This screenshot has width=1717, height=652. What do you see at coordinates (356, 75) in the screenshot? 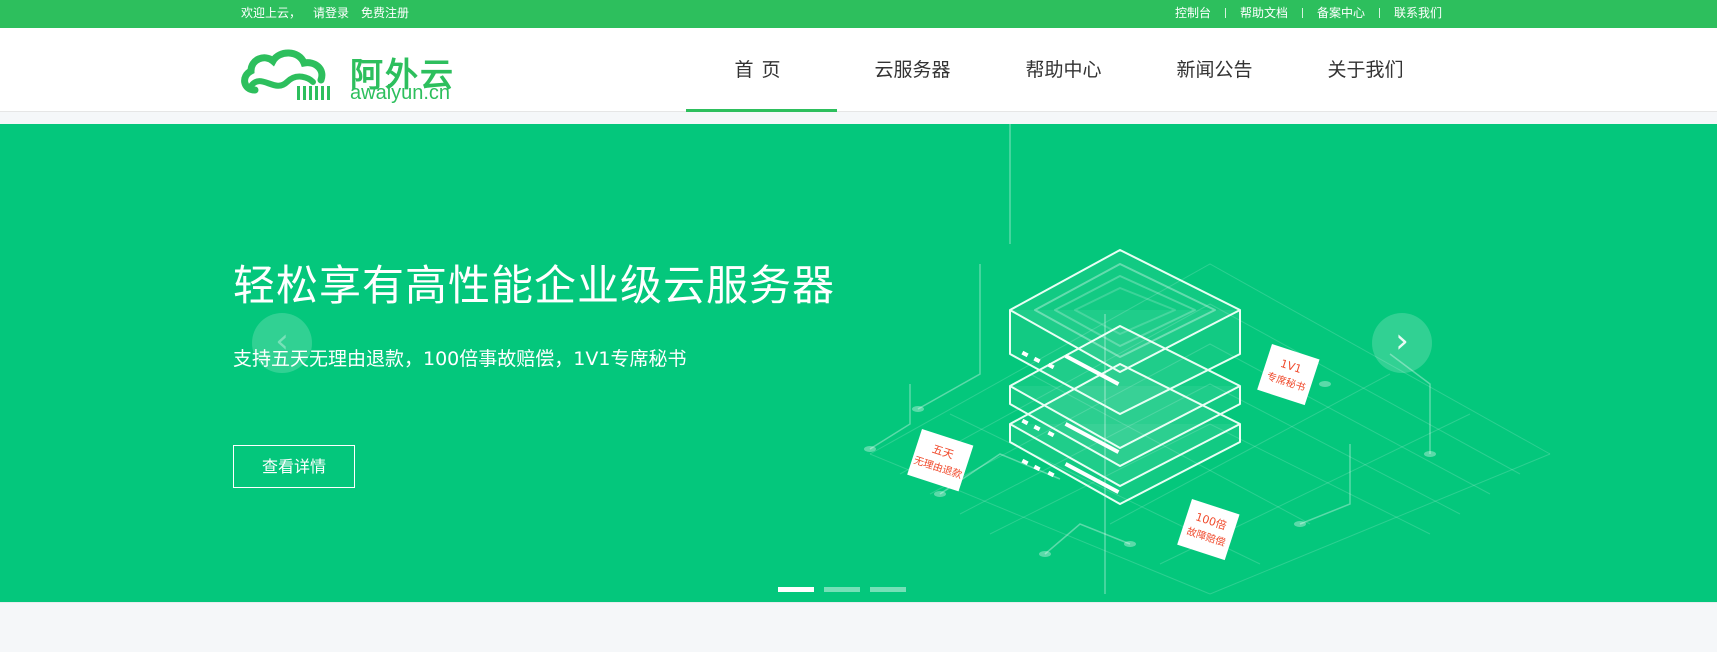
I see `site-logo: 阿外云 awaiyun.cn` at bounding box center [356, 75].